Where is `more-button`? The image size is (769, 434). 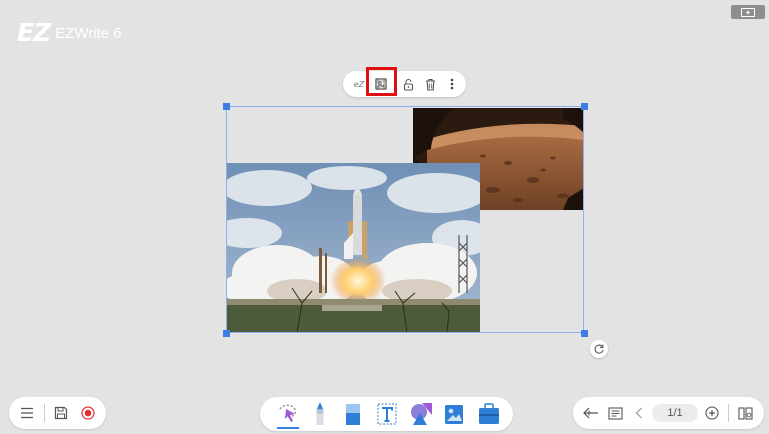 more-button is located at coordinates (452, 84).